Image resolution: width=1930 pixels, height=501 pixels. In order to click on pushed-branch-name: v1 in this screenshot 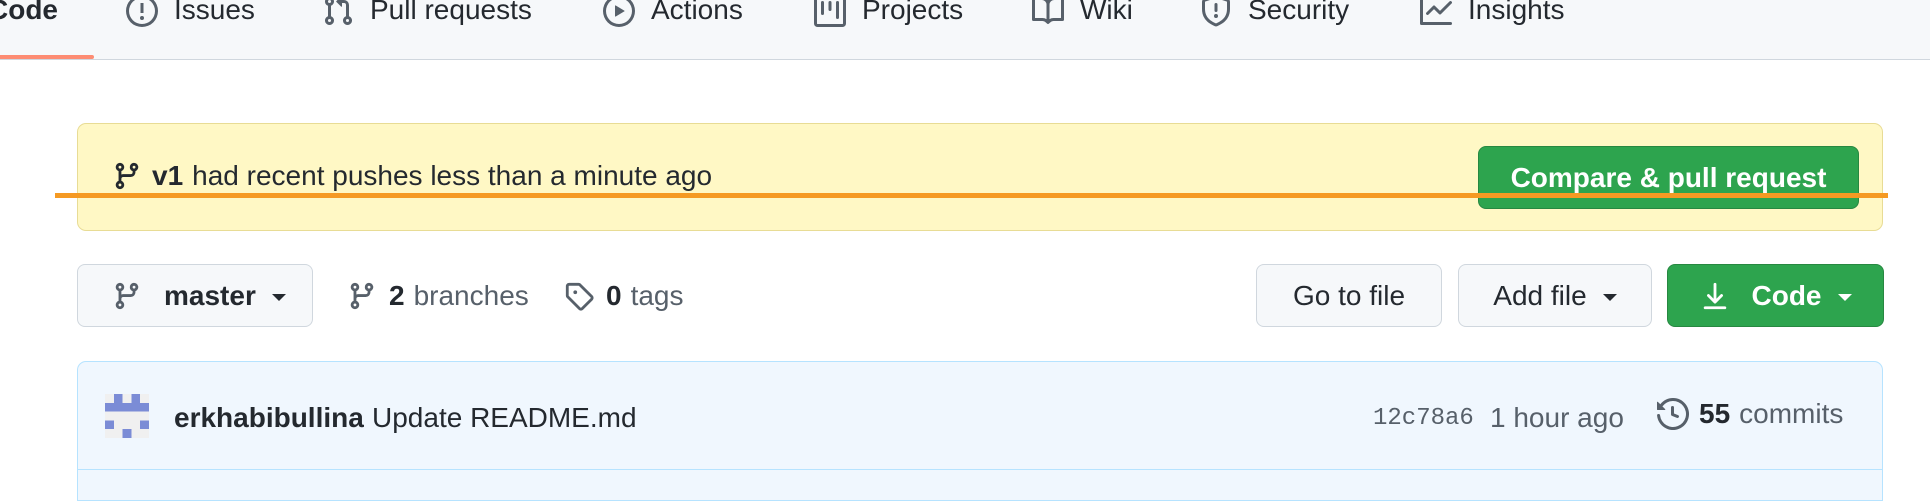, I will do `click(167, 176)`.